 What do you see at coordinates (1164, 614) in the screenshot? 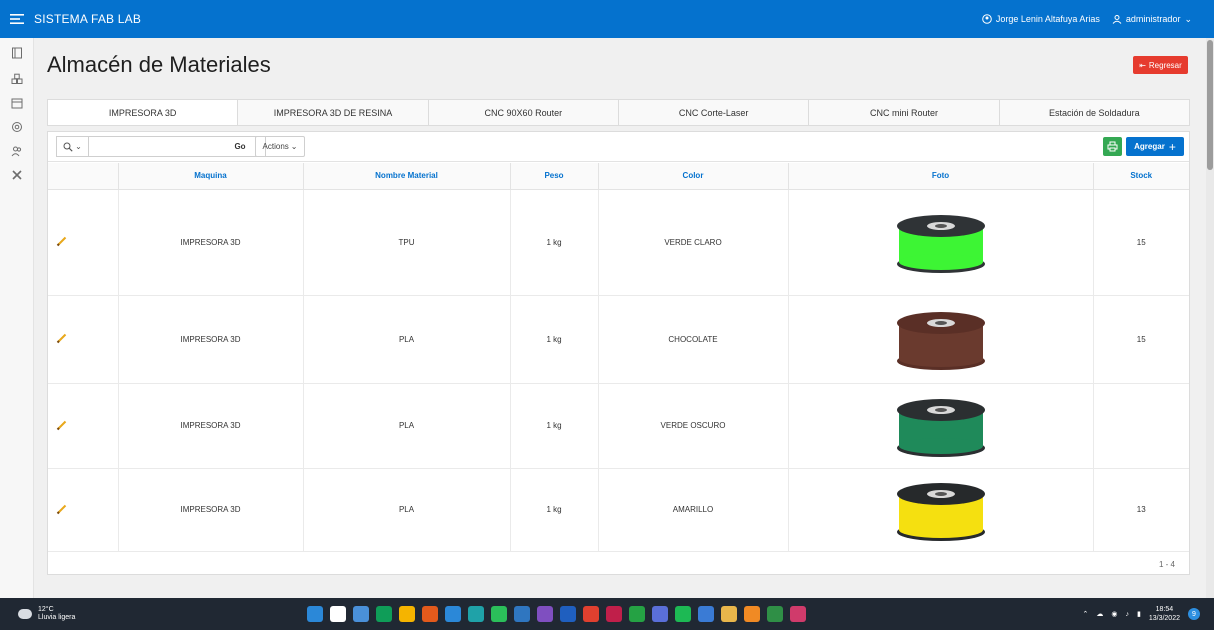
I see `clock: 18:54 13/3/2022` at bounding box center [1164, 614].